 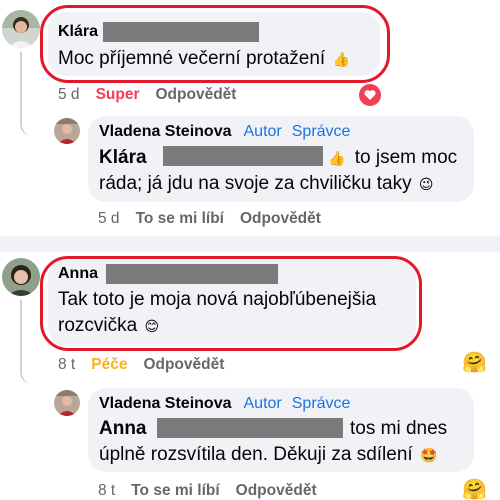 I want to click on comment-actions: 8 t Péče Odpovědět, so click(x=149, y=365).